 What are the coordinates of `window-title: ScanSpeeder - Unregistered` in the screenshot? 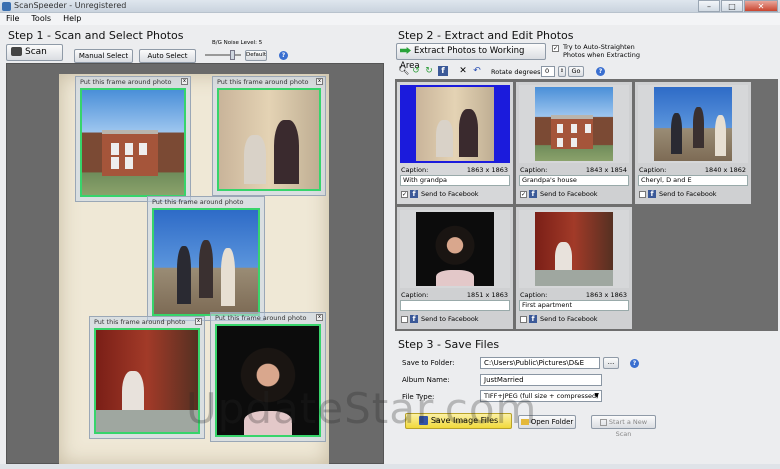 It's located at (70, 5).